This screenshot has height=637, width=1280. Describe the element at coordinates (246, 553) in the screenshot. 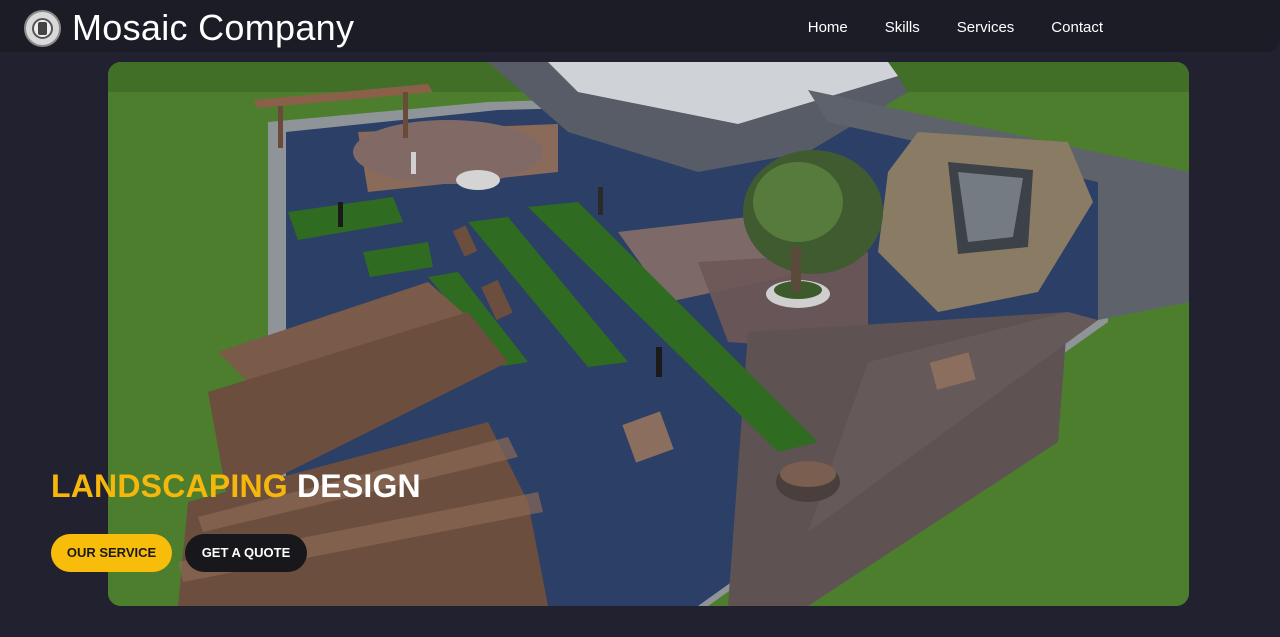

I see `get-a-quote-button: GET A QUOTE` at that location.